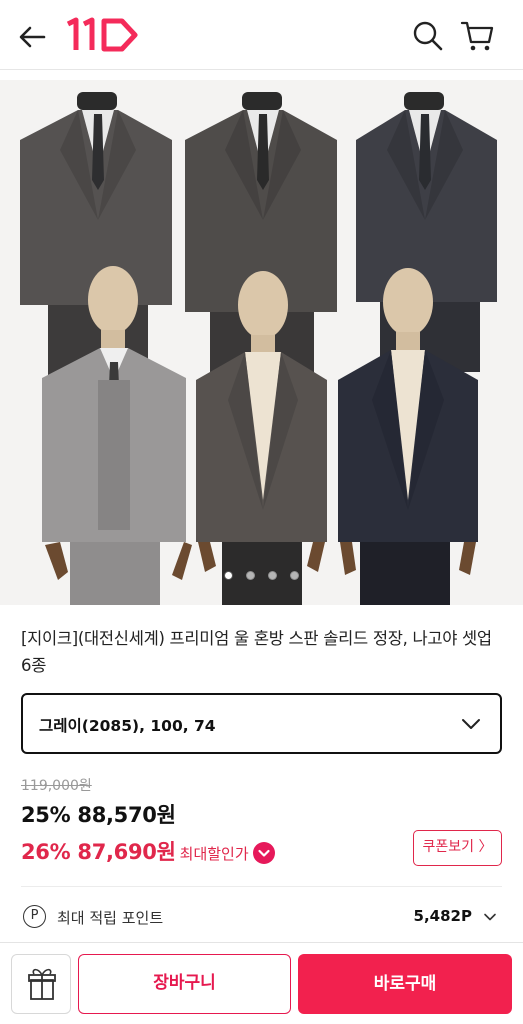 This screenshot has width=523, height=1024. I want to click on search-icon, so click(428, 36).